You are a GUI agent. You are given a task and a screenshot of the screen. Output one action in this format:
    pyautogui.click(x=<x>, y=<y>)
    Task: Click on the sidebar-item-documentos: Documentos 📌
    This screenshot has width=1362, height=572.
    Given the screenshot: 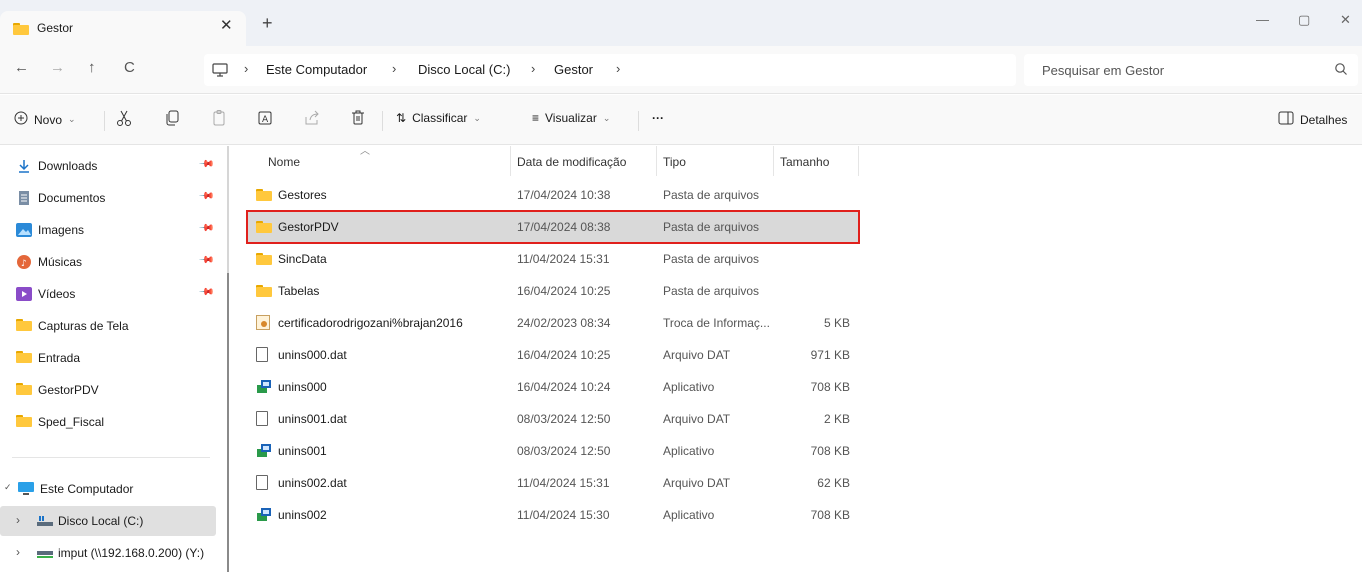 What is the action you would take?
    pyautogui.click(x=108, y=198)
    